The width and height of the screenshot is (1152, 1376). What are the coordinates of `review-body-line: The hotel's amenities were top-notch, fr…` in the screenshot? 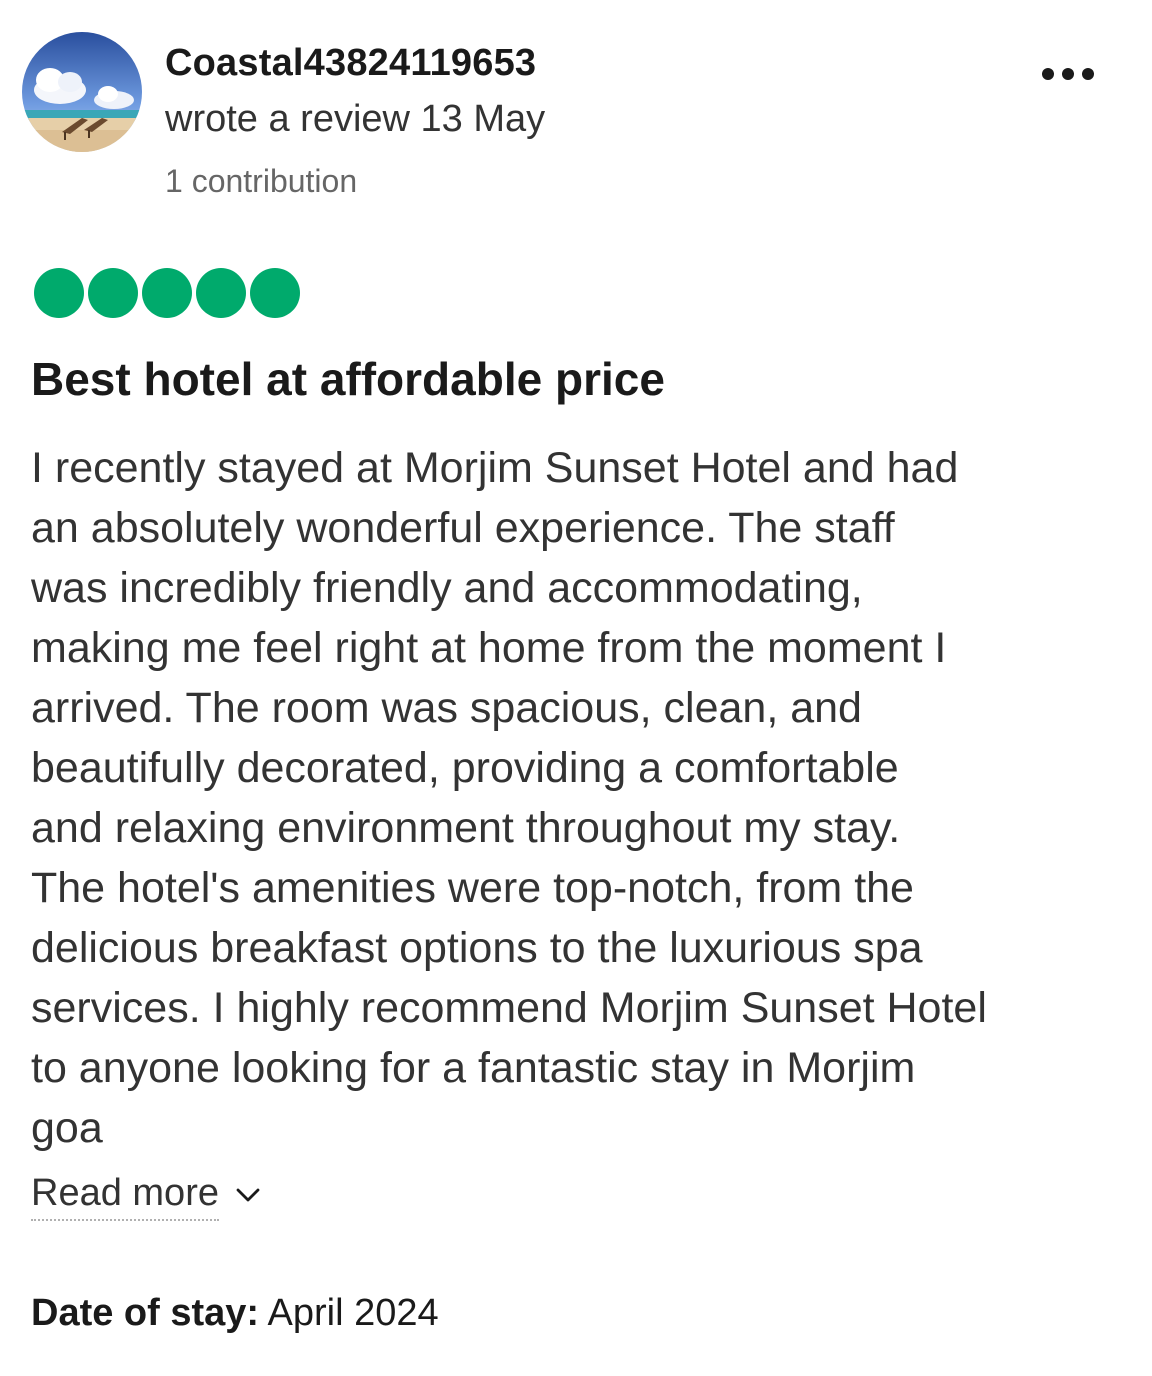 It's located at (472, 888).